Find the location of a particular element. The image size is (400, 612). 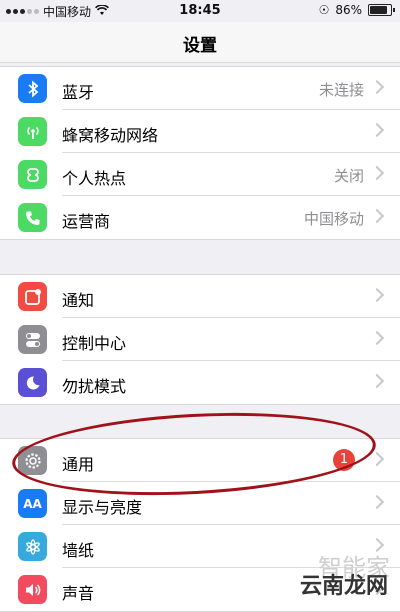

row-label: 运营商 is located at coordinates (86, 221).